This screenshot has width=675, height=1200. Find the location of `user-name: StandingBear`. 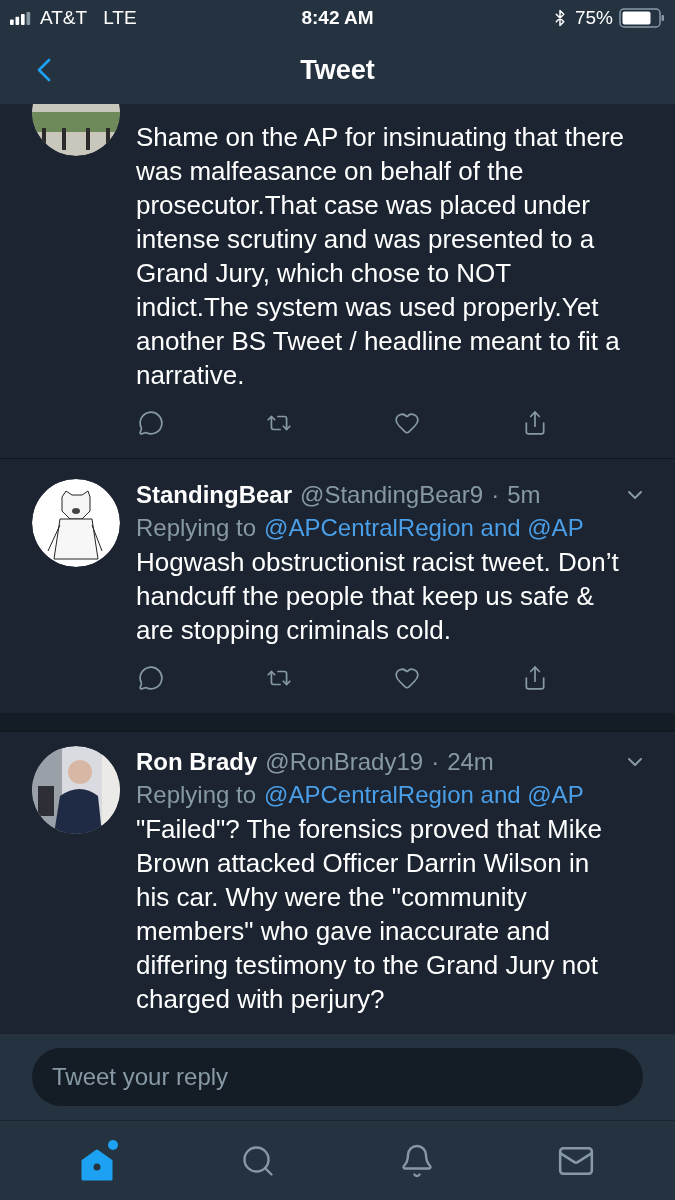

user-name: StandingBear is located at coordinates (214, 495).